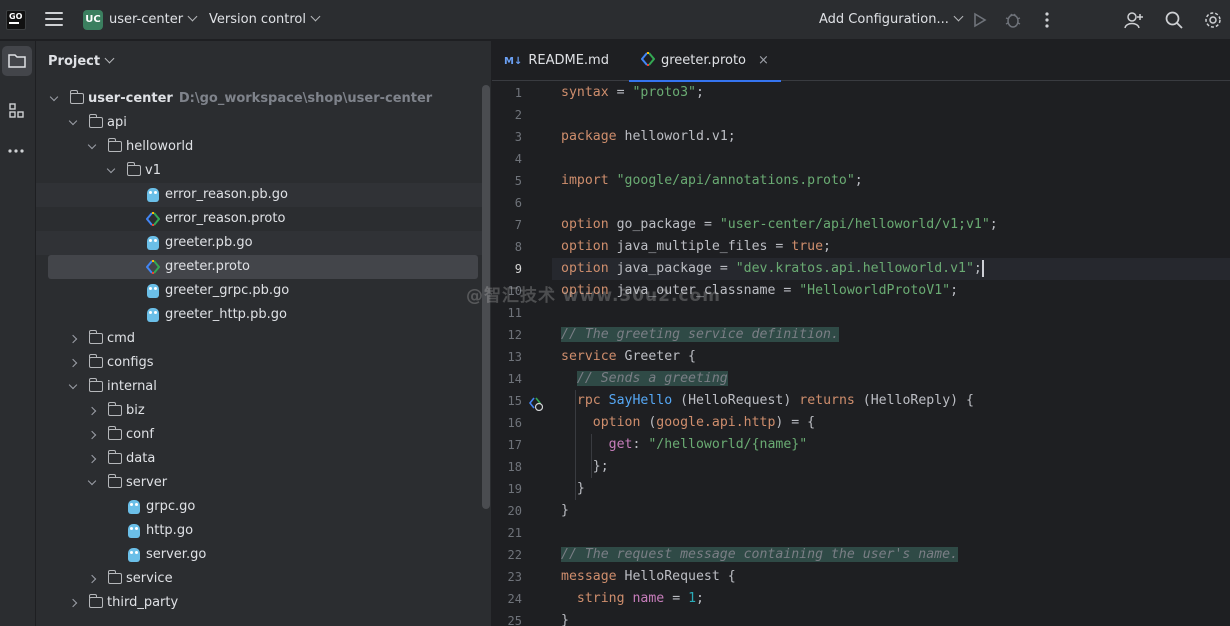  Describe the element at coordinates (153, 170) in the screenshot. I see `tree-item-label: v1` at that location.